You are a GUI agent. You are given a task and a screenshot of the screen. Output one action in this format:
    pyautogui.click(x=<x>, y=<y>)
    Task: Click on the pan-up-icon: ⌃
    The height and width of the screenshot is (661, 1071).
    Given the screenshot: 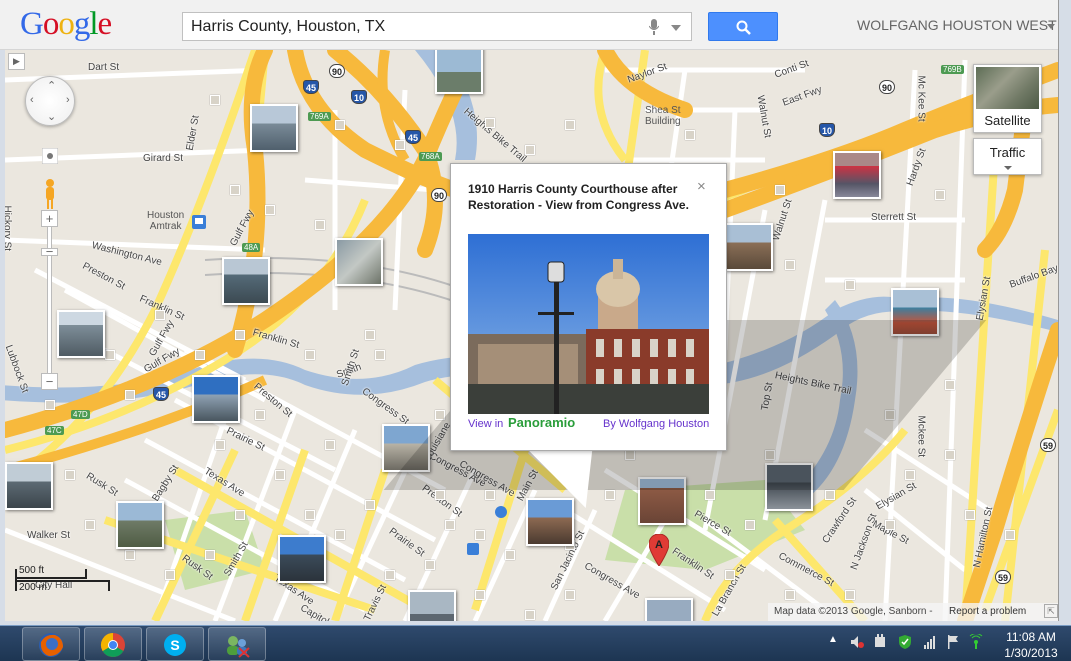 What is the action you would take?
    pyautogui.click(x=51, y=85)
    